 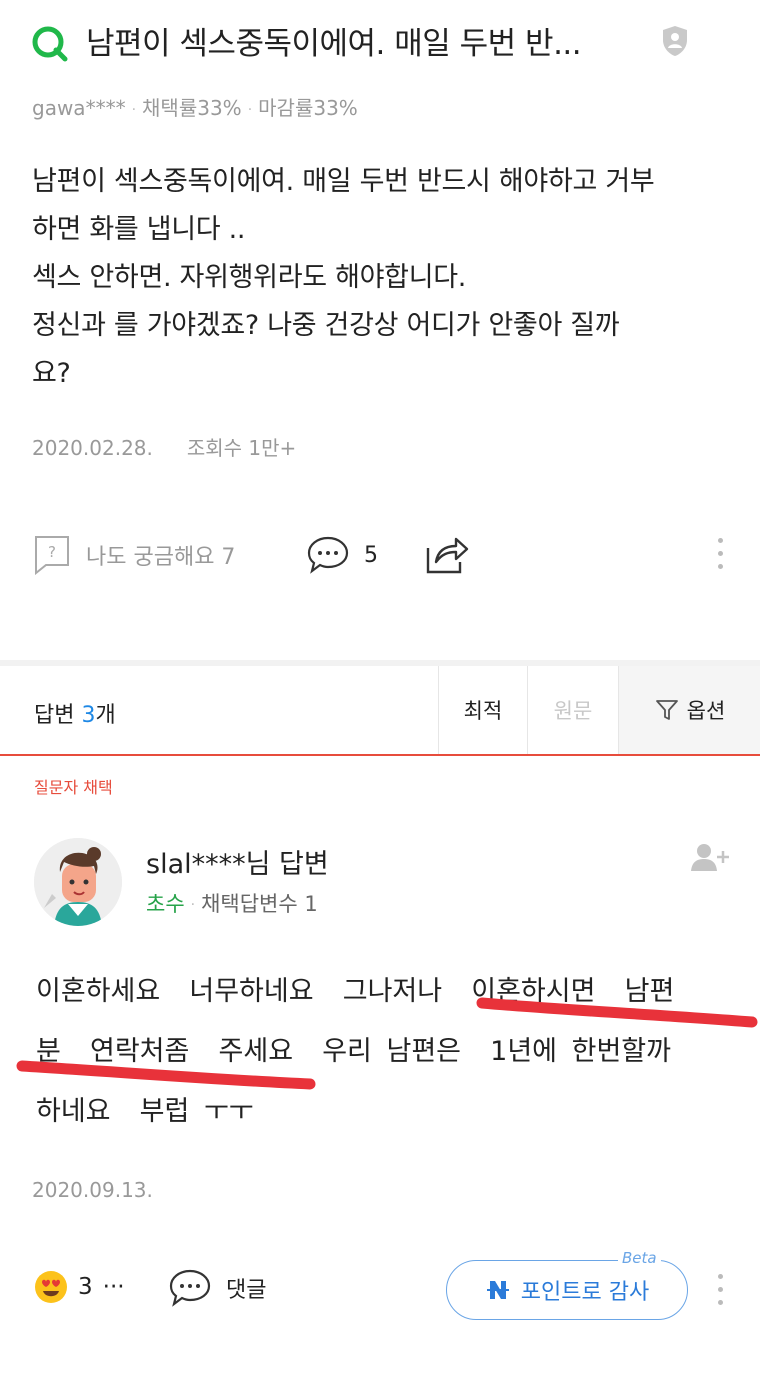 What do you see at coordinates (161, 557) in the screenshot?
I see `curious-label: 나도 궁금해요 7` at bounding box center [161, 557].